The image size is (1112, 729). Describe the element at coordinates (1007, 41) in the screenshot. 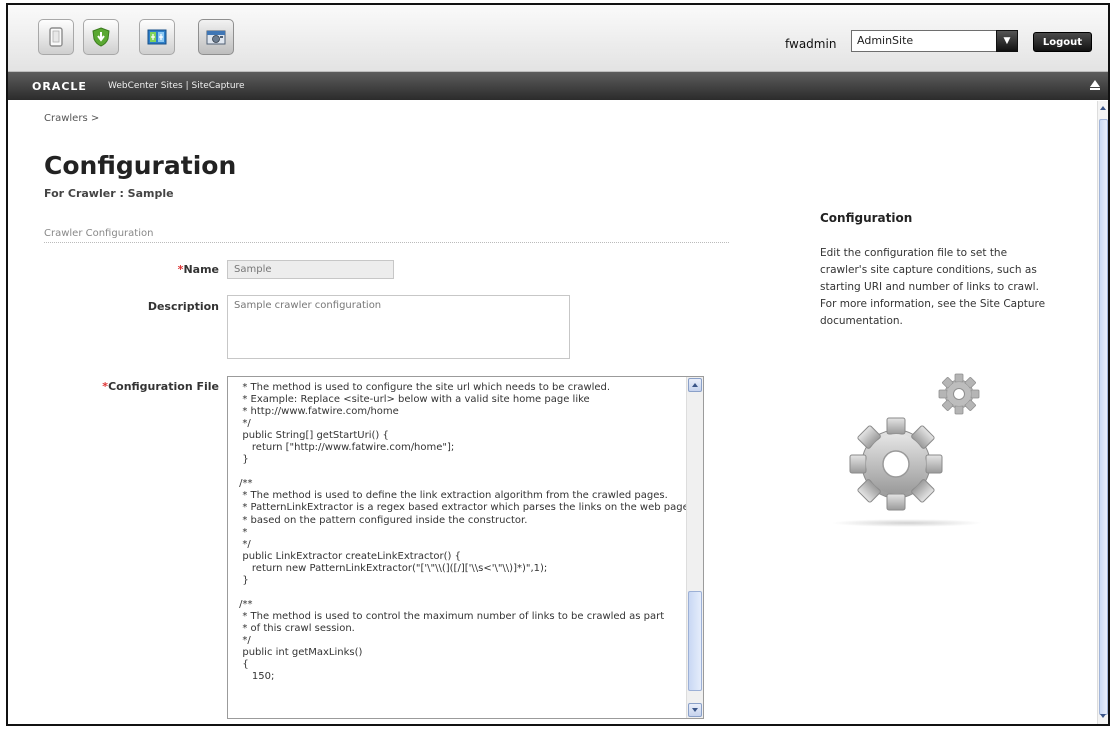

I see `chevron-down-icon: ▼` at that location.